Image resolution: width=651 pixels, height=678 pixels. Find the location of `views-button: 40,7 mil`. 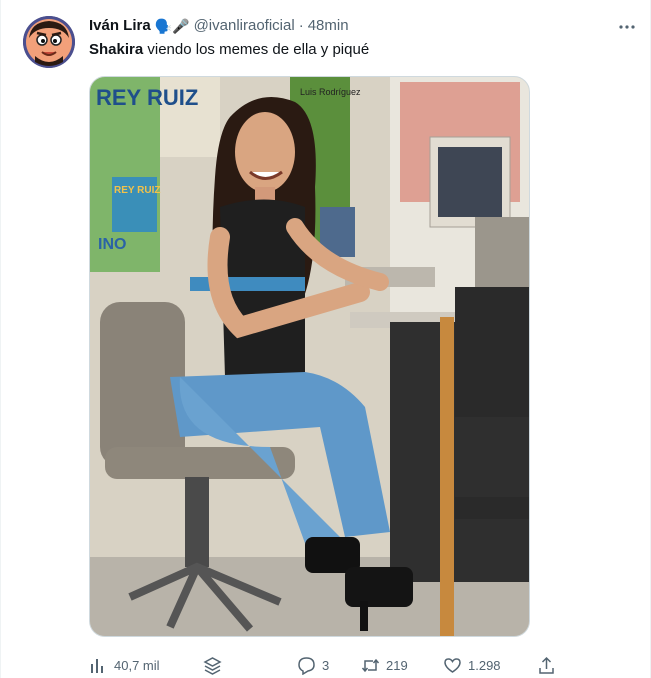

views-button: 40,7 mil is located at coordinates (124, 665).